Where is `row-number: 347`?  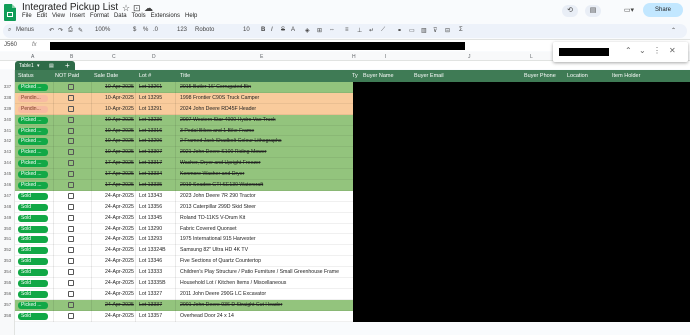 row-number: 347 is located at coordinates (7, 195).